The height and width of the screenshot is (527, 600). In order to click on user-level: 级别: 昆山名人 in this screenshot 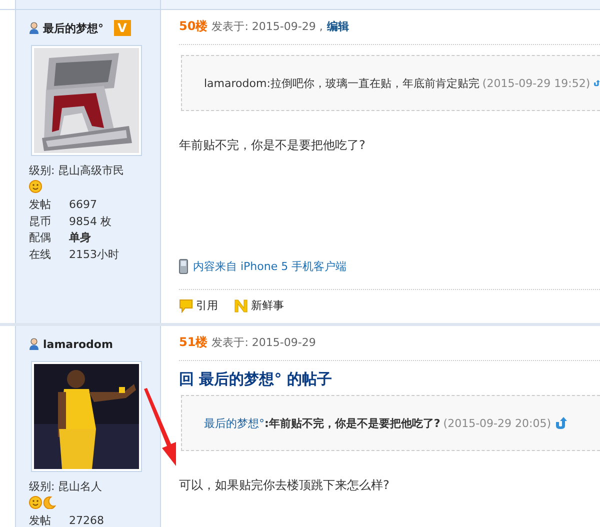, I will do `click(66, 487)`.